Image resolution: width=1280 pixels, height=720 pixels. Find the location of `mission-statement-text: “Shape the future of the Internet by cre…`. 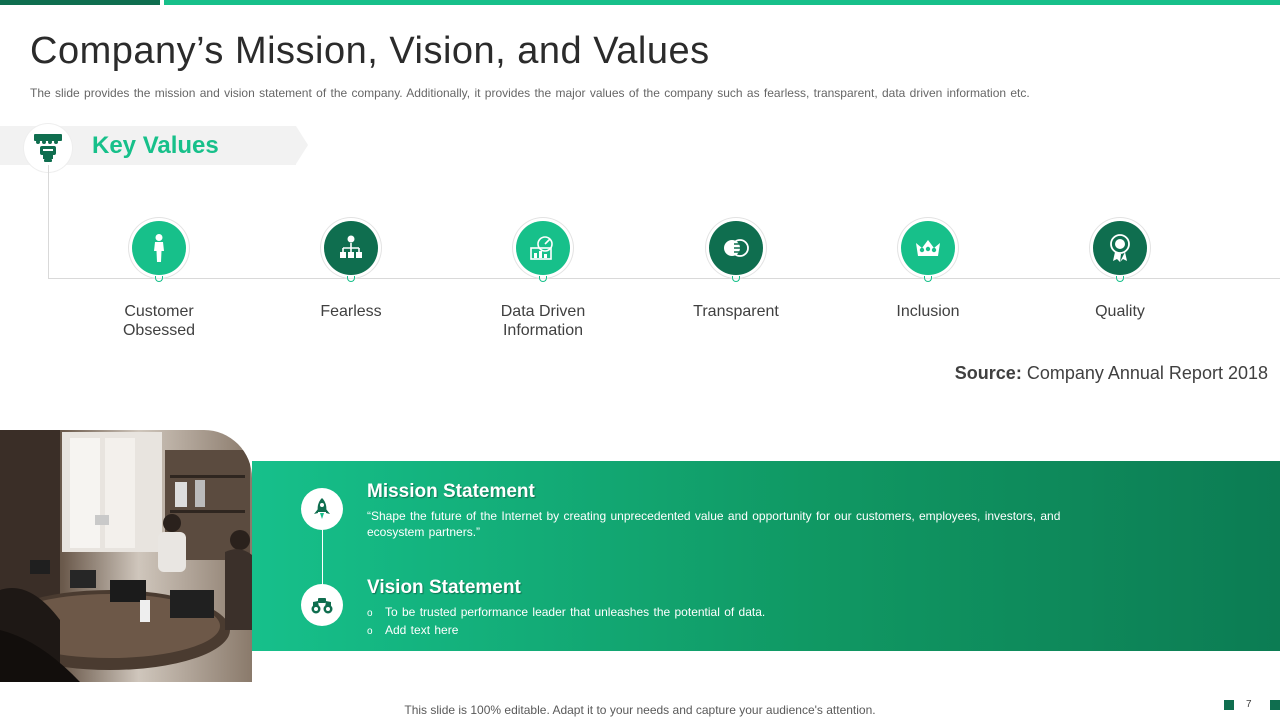

mission-statement-text: “Shape the future of the Internet by cre… is located at coordinates (714, 524).